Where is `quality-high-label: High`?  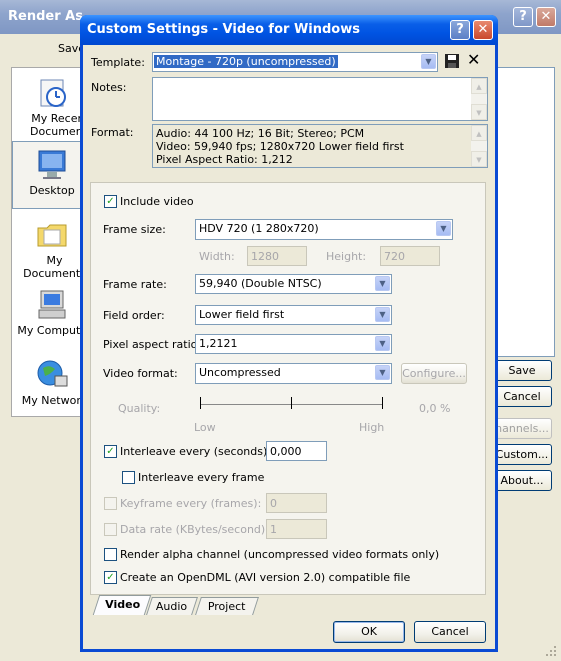 quality-high-label: High is located at coordinates (372, 427).